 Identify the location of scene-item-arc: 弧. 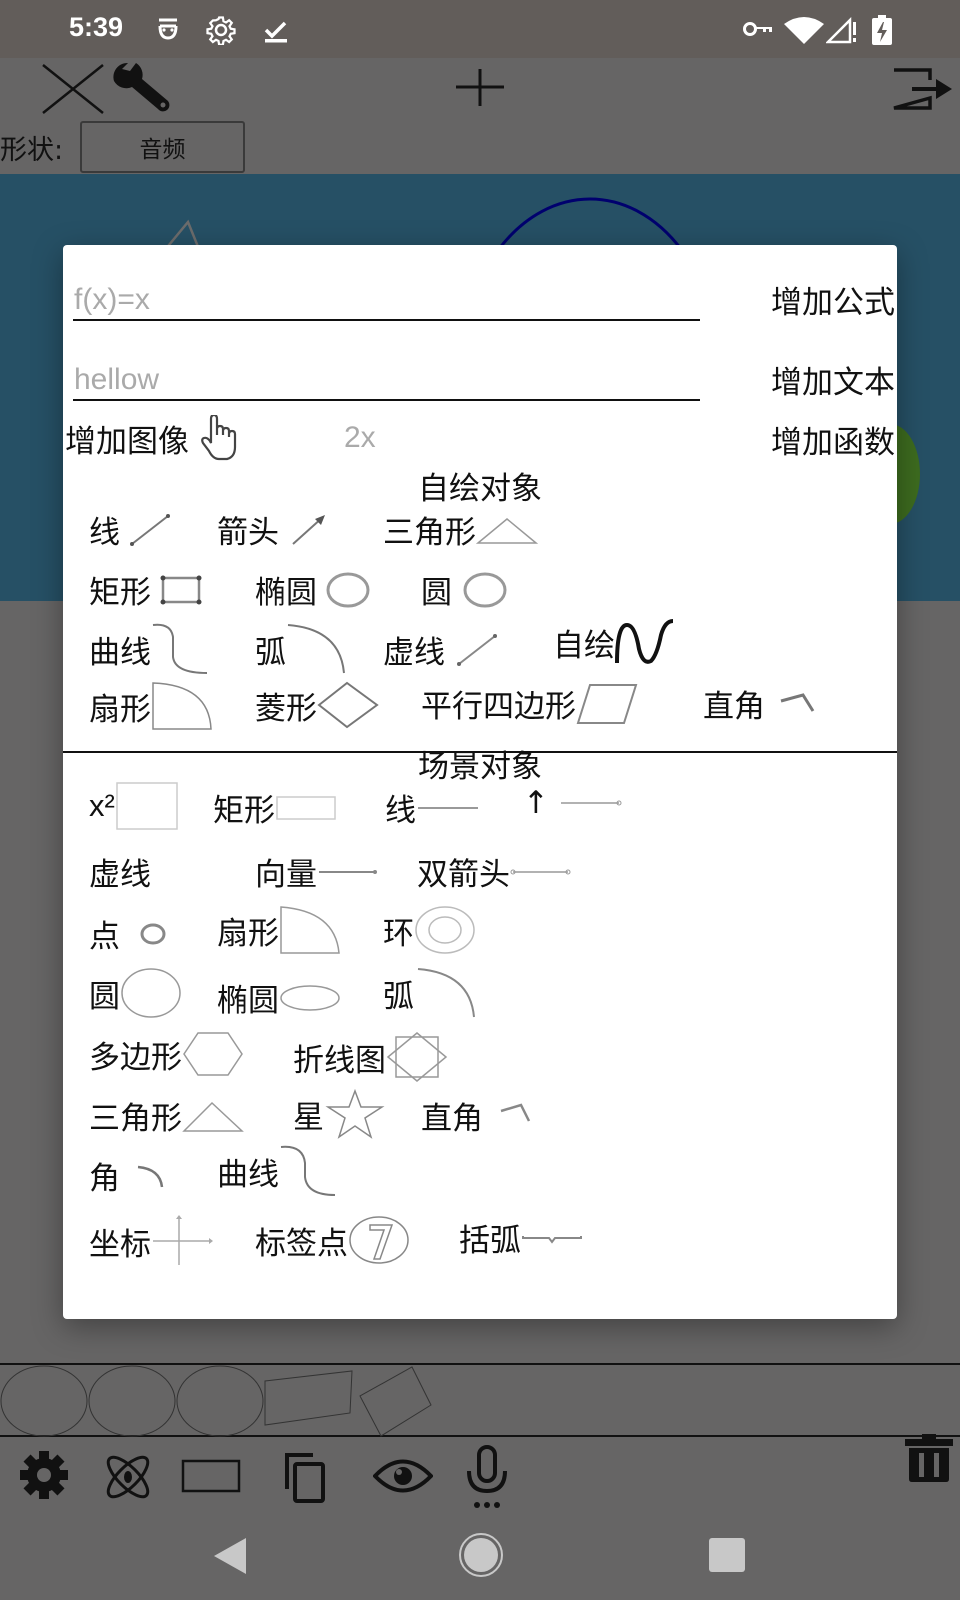
(430, 993).